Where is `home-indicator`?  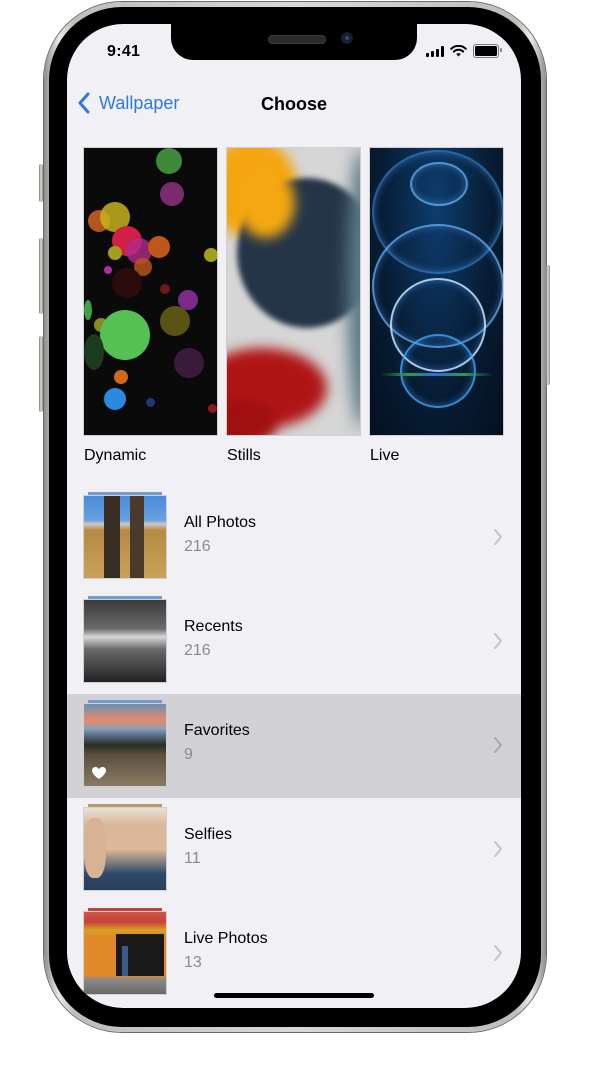
home-indicator is located at coordinates (294, 995).